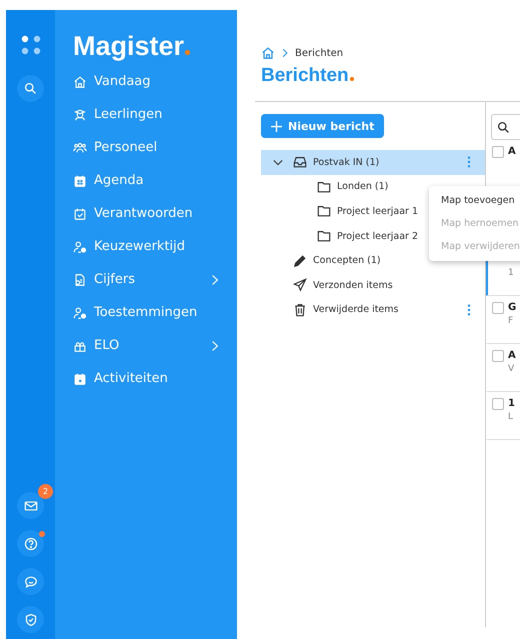  What do you see at coordinates (511, 273) in the screenshot?
I see `message-preview: 1` at bounding box center [511, 273].